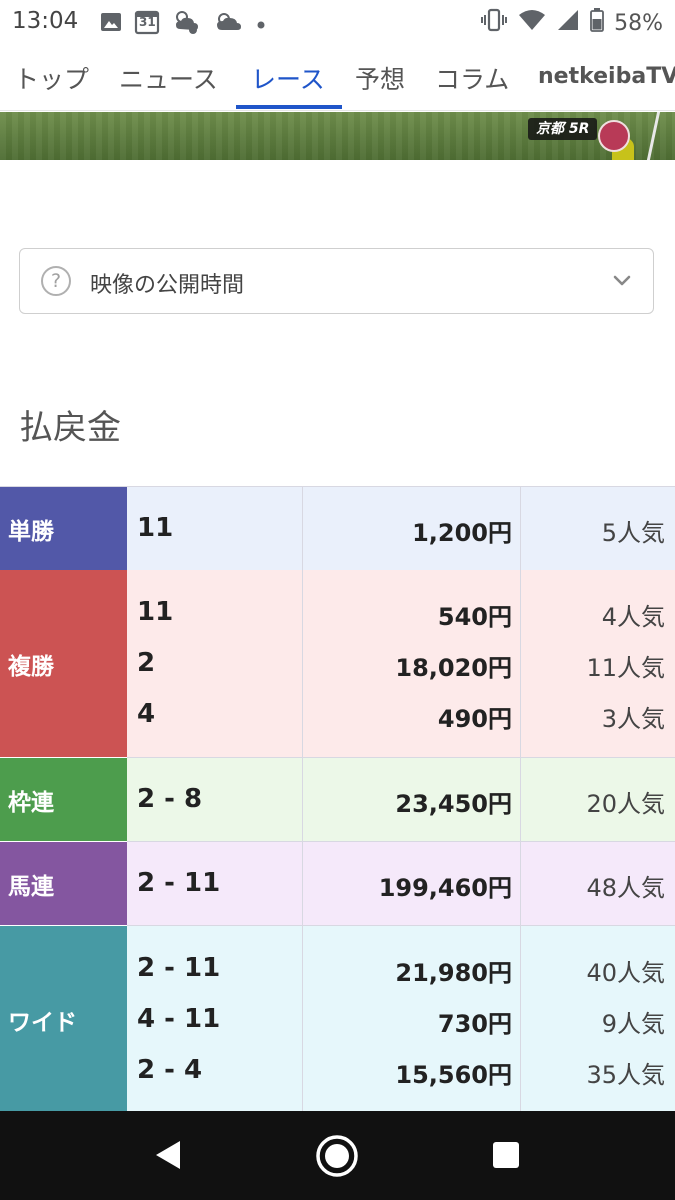  I want to click on payout-amount-cell: 23,450円, so click(412, 800).